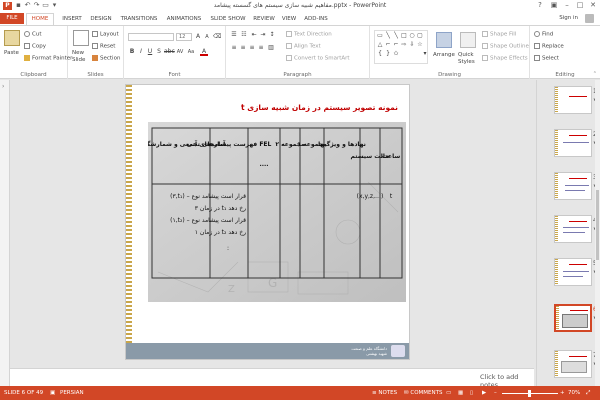 Image resolution: width=600 pixels, height=400 pixels. What do you see at coordinates (380, 54) in the screenshot?
I see `brace-shape-icon: {` at bounding box center [380, 54].